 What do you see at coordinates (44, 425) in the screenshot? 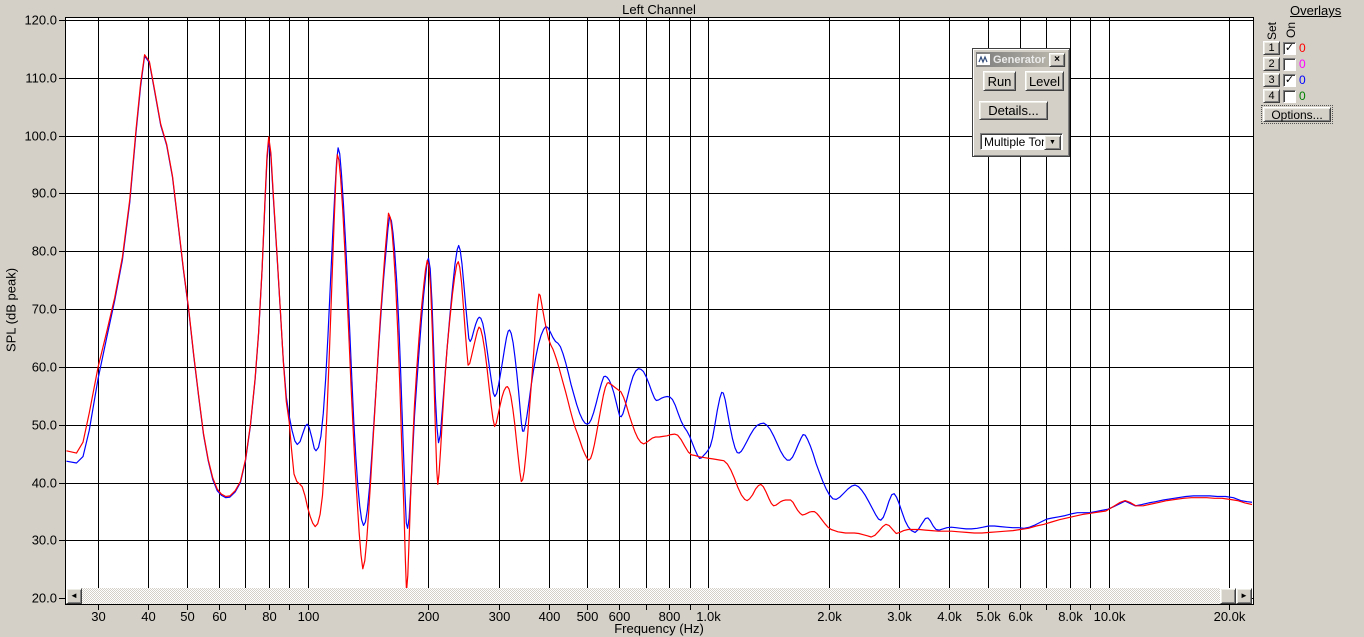
I see `svg-text: 50.0` at bounding box center [44, 425].